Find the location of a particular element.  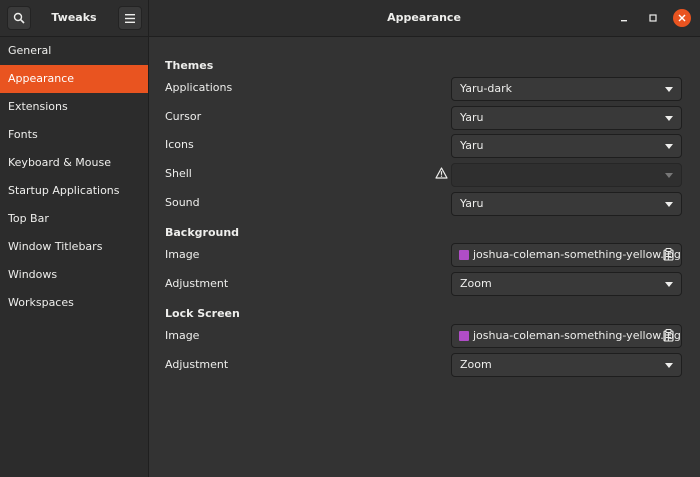

shell-theme-dropdown is located at coordinates (566, 175).